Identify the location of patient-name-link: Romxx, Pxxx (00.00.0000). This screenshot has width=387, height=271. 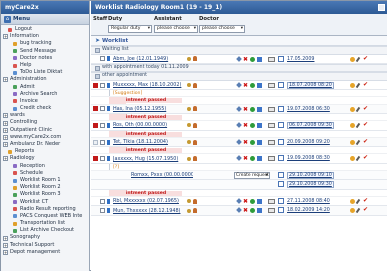
(162, 175).